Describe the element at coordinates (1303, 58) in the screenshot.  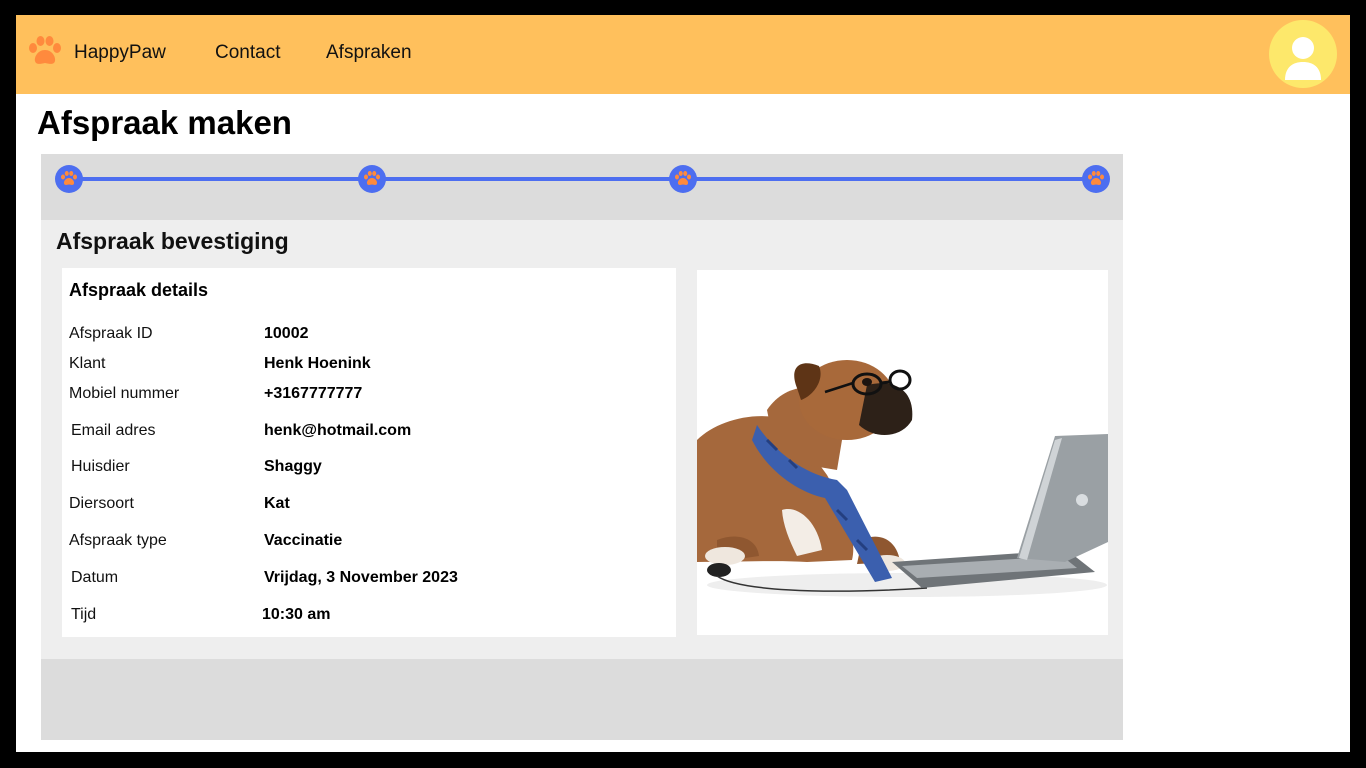
I see `user-icon` at that location.